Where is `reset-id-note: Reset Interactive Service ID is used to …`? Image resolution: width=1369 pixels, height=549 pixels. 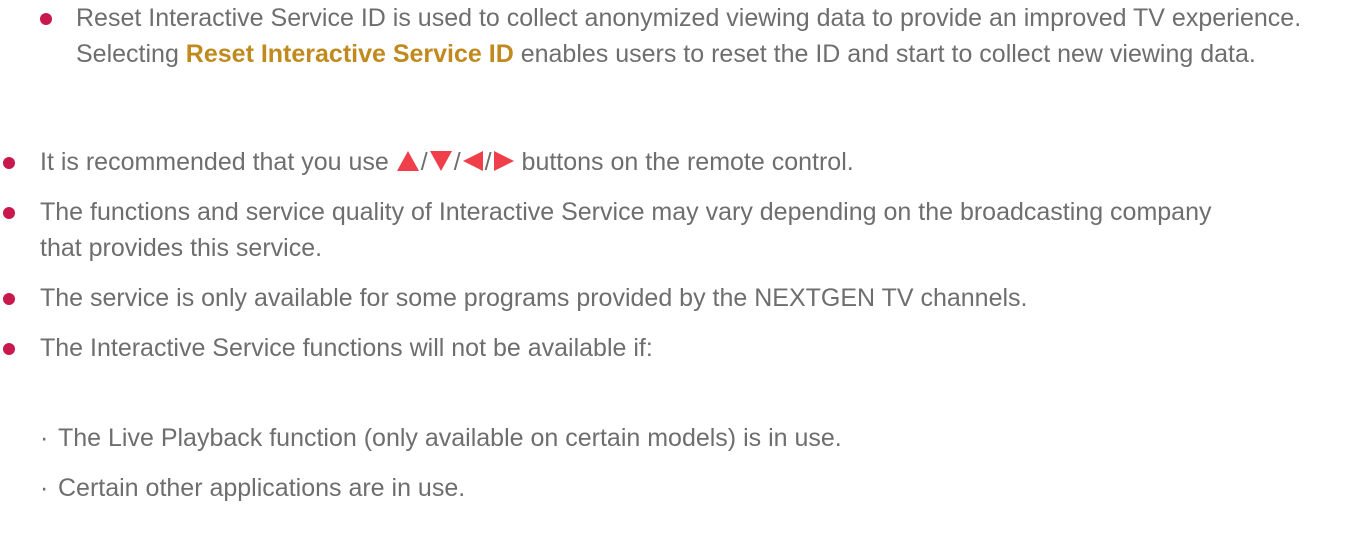 reset-id-note: Reset Interactive Service ID is used to … is located at coordinates (683, 36).